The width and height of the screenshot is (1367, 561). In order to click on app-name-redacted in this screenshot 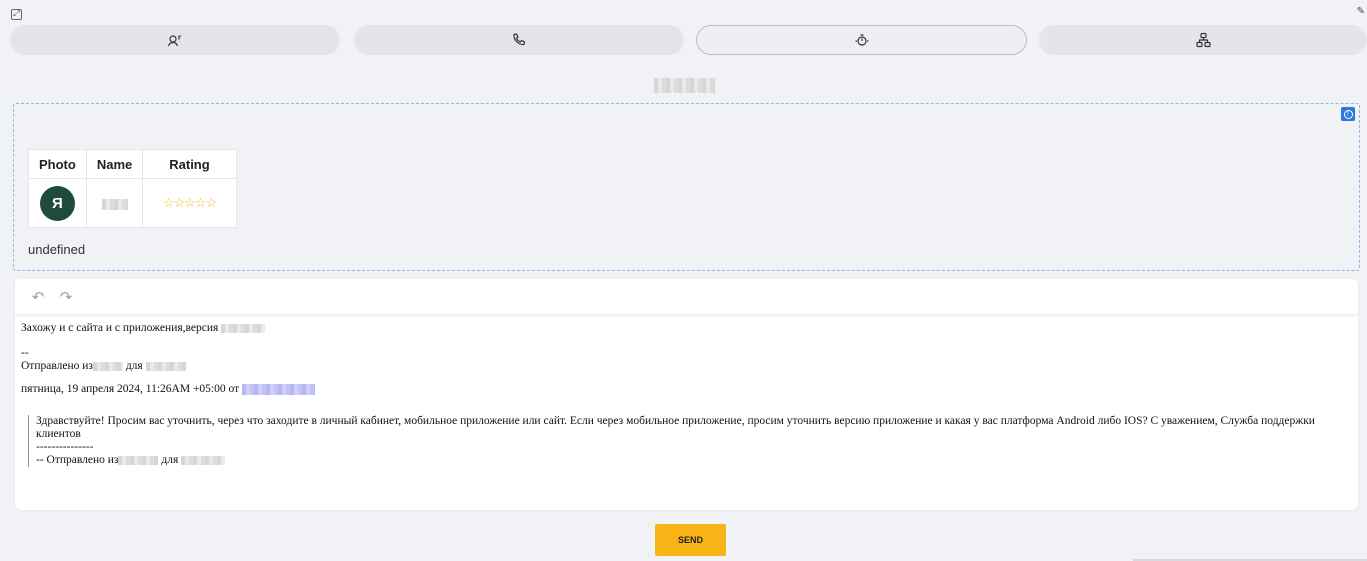, I will do `click(107, 366)`.